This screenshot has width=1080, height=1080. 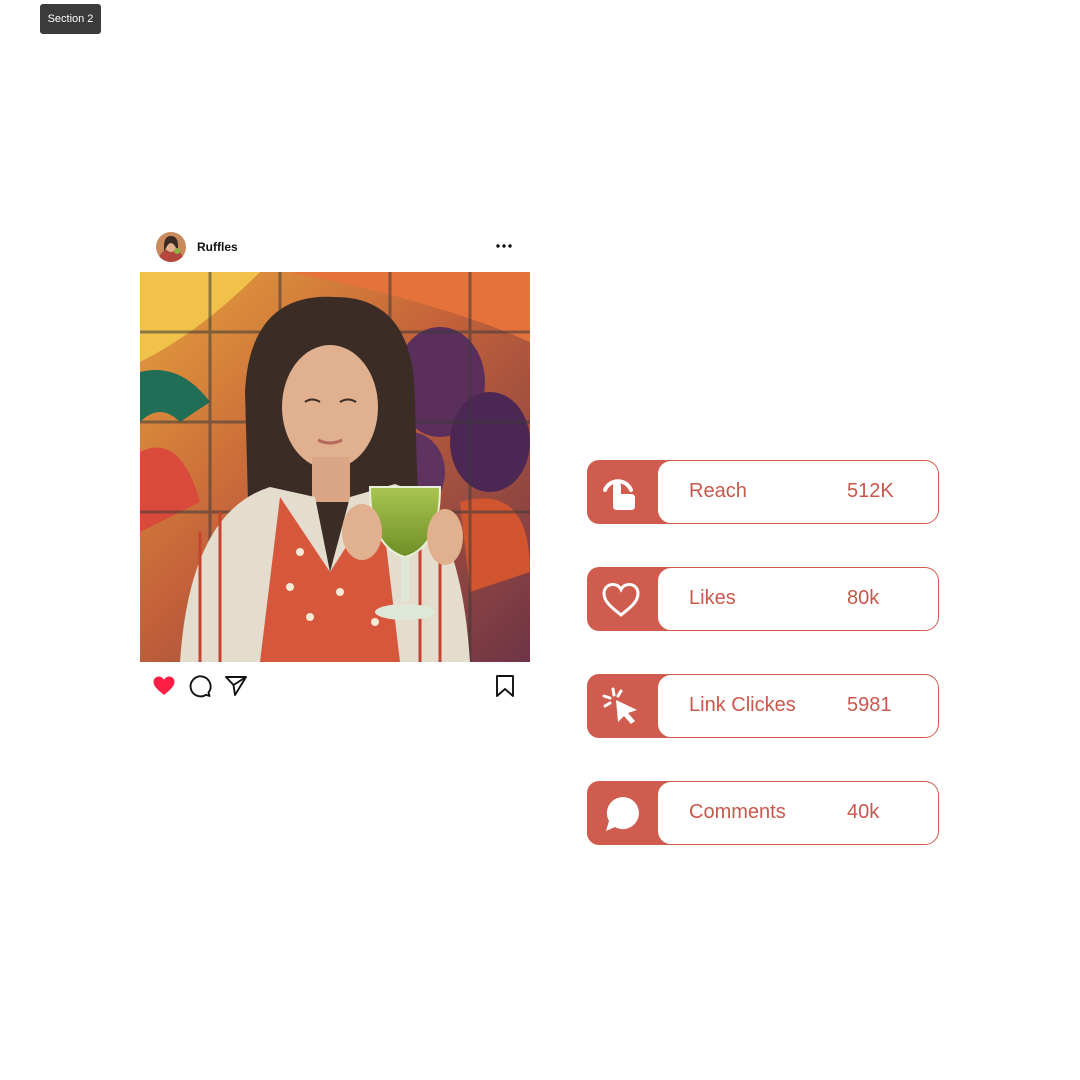 I want to click on stat-value: 40k, so click(x=863, y=812).